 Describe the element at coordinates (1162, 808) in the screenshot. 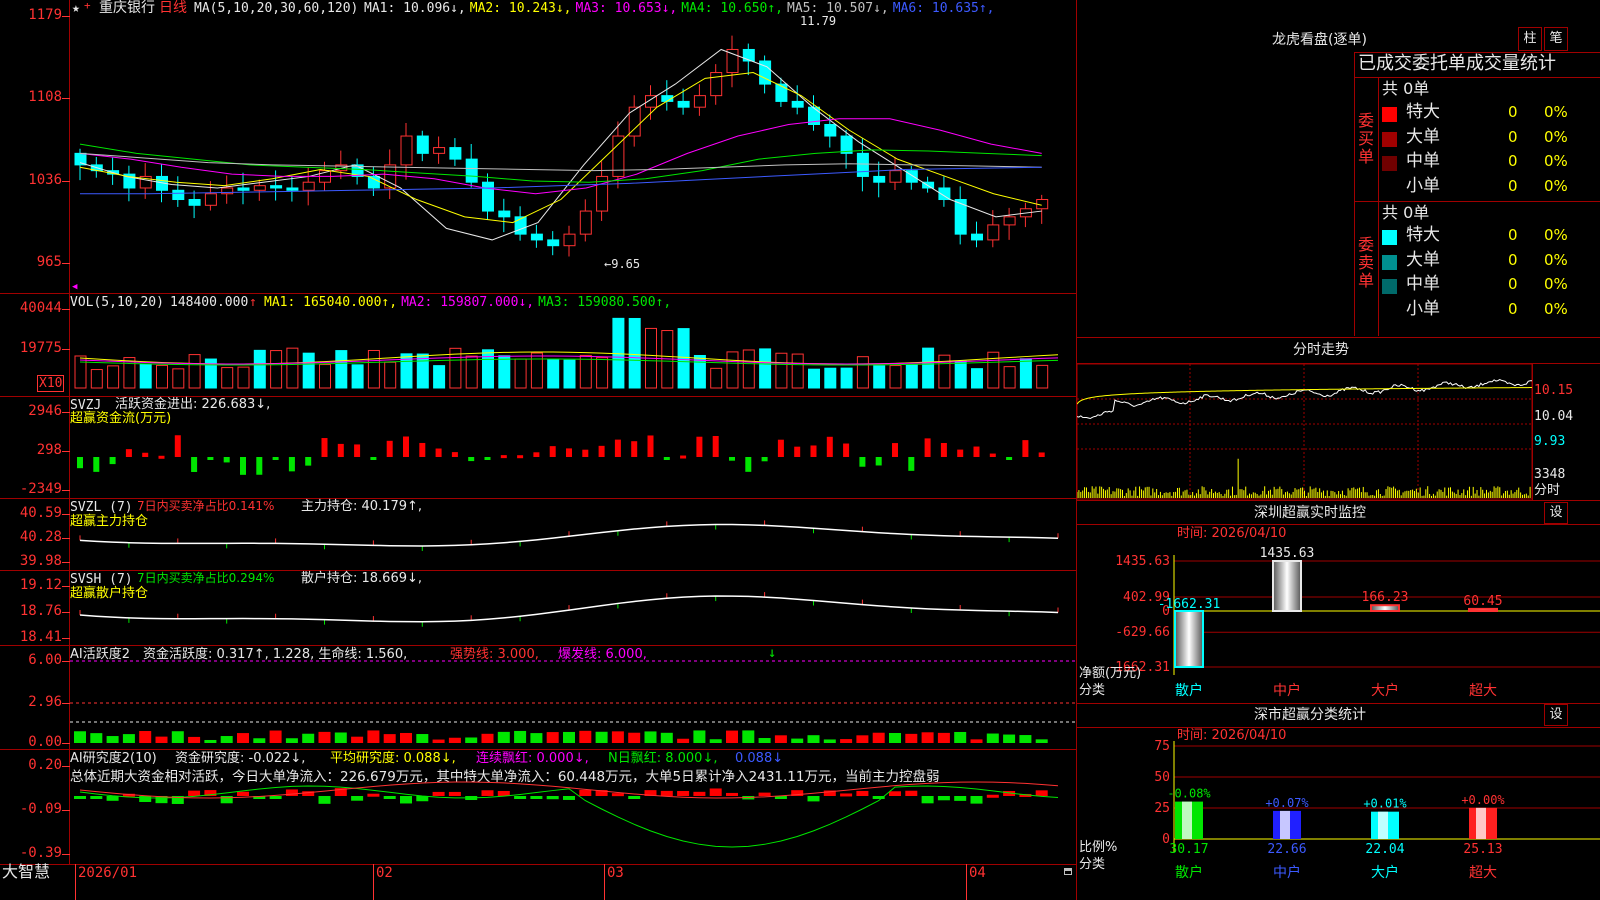

I see `y-tick-label: 25` at that location.